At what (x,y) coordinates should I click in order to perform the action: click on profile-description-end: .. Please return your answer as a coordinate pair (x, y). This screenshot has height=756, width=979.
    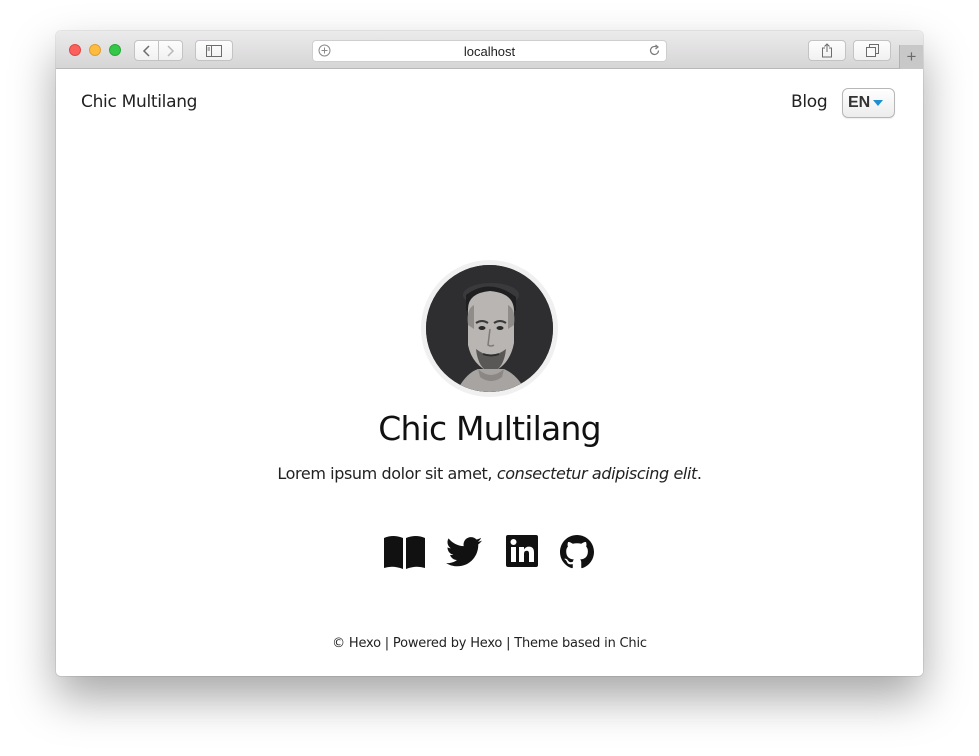
    Looking at the image, I should click on (699, 473).